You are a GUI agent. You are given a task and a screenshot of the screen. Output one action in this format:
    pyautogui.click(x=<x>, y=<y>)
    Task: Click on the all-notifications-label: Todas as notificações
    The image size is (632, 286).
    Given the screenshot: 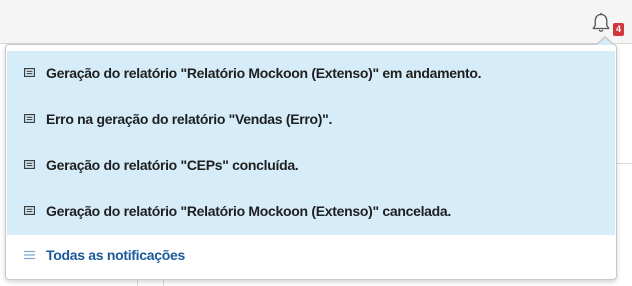 What is the action you would take?
    pyautogui.click(x=115, y=255)
    